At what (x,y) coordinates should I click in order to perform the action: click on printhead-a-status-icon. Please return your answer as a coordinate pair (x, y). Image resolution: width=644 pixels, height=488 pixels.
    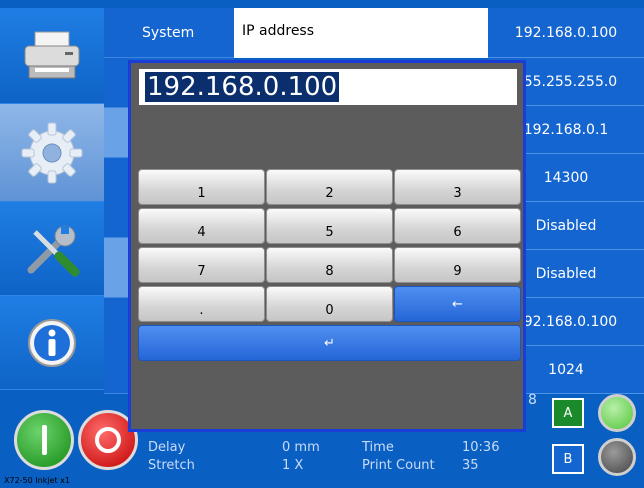
    Looking at the image, I should click on (617, 413).